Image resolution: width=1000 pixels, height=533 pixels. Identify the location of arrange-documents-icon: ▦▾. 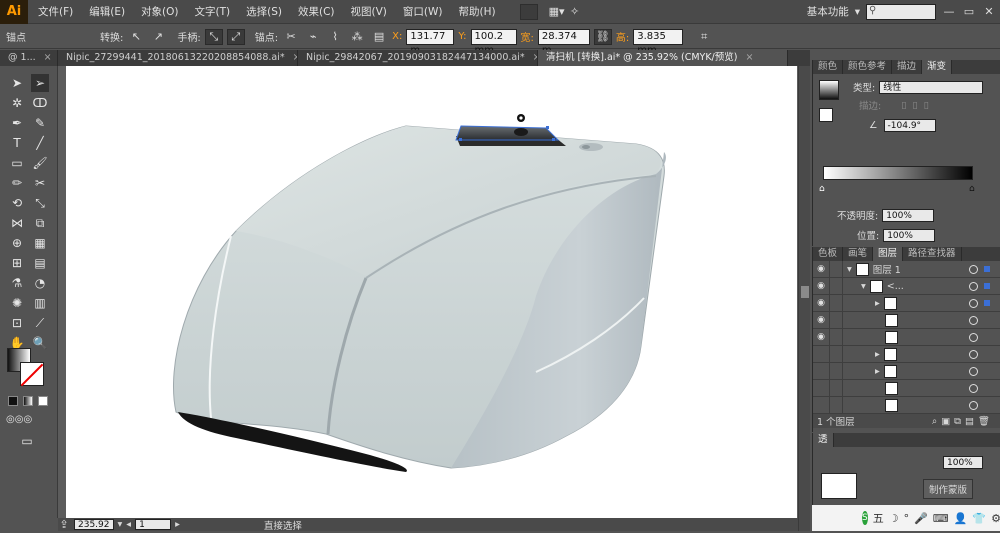
(557, 12).